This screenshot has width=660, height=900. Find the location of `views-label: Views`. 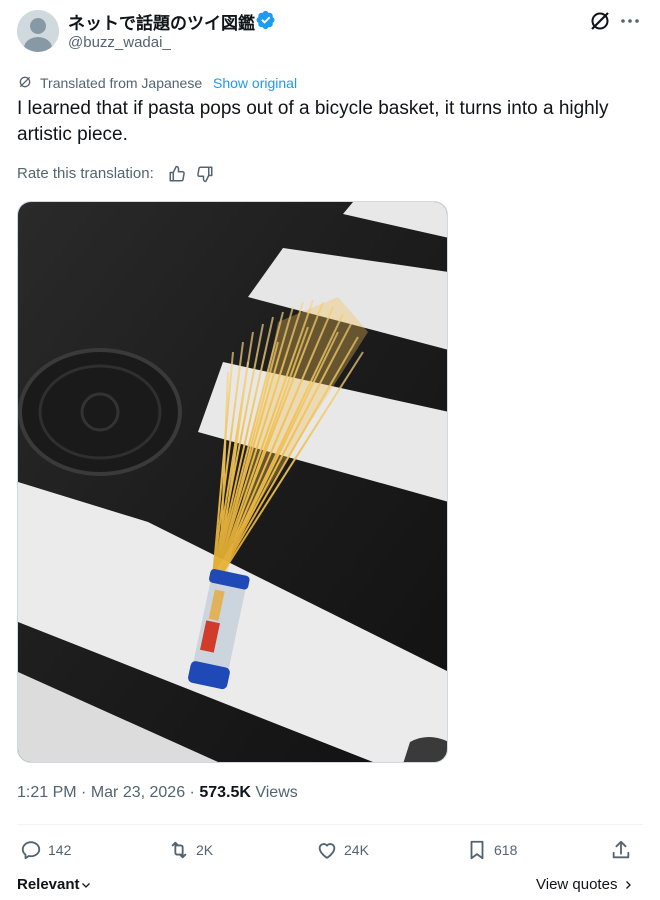

views-label: Views is located at coordinates (274, 792).